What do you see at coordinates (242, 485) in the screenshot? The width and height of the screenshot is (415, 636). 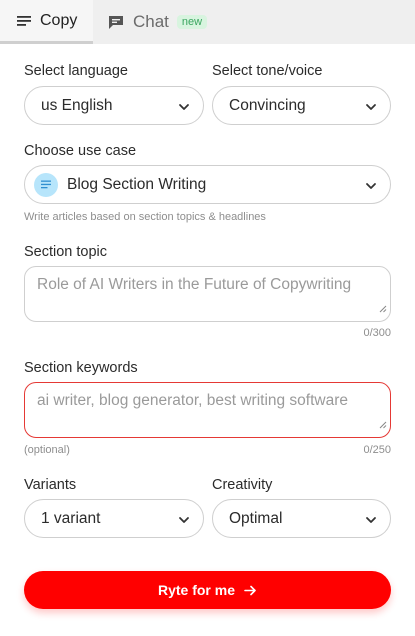 I see `creativity-label: Creativity` at bounding box center [242, 485].